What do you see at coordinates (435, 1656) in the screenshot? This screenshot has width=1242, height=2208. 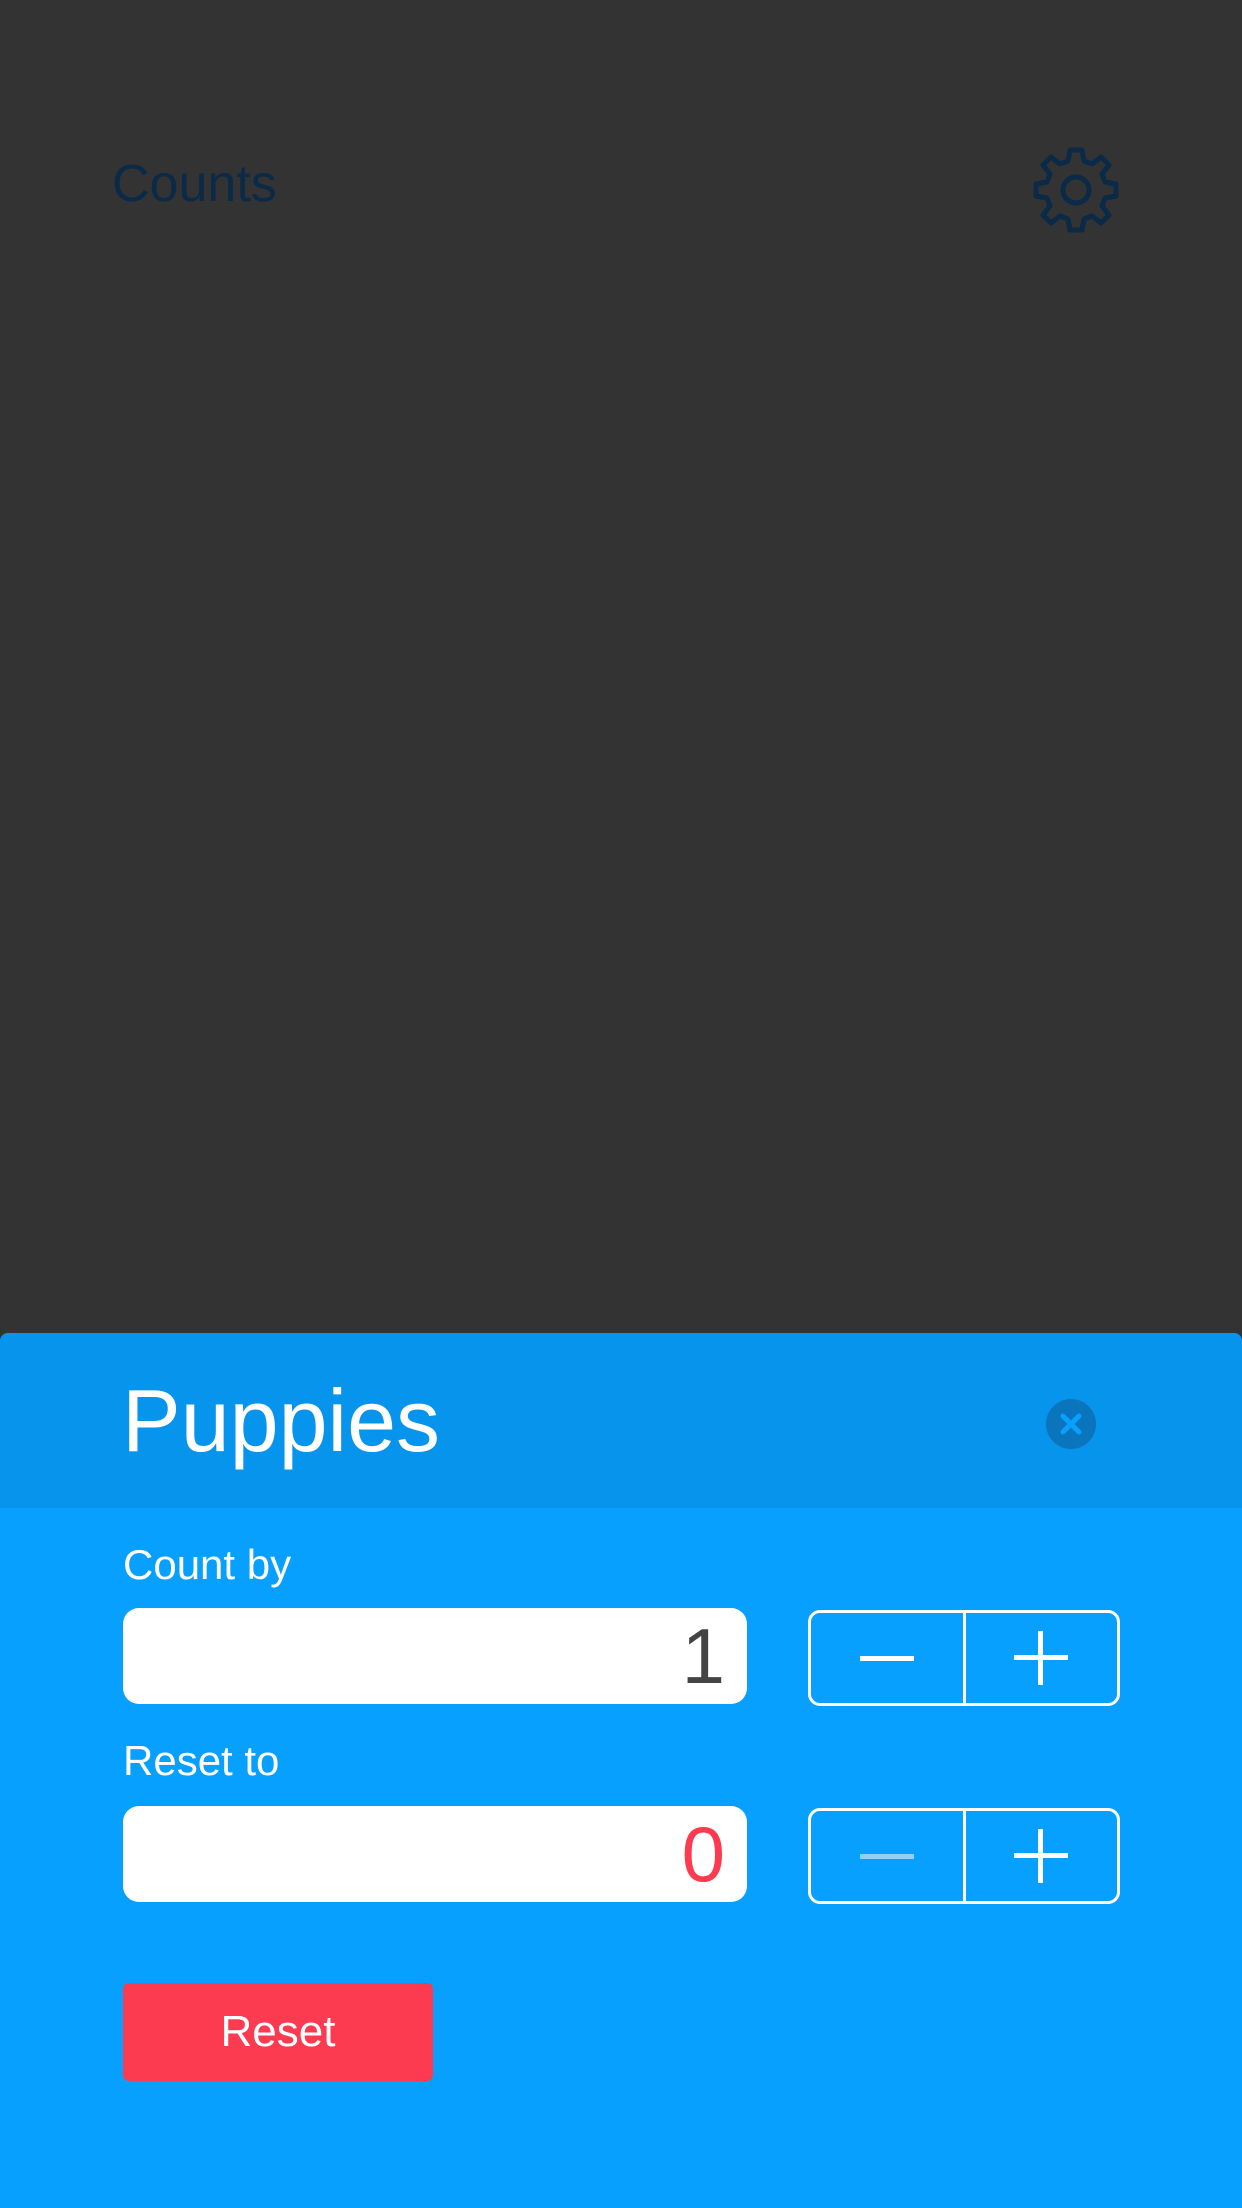 I see `count-by-field: 1` at bounding box center [435, 1656].